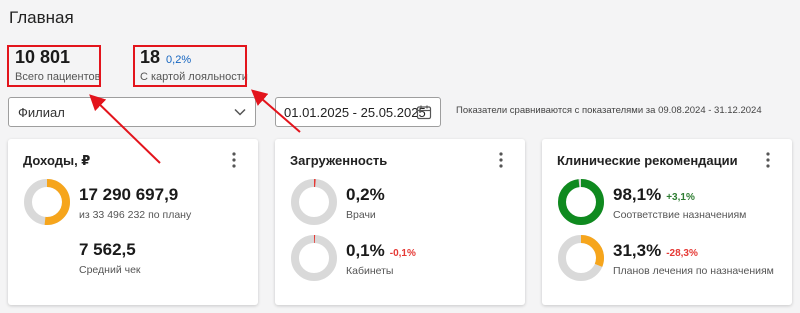 The height and width of the screenshot is (313, 800). I want to click on income-plan-label: из 33 496 232 по плану, so click(135, 215).